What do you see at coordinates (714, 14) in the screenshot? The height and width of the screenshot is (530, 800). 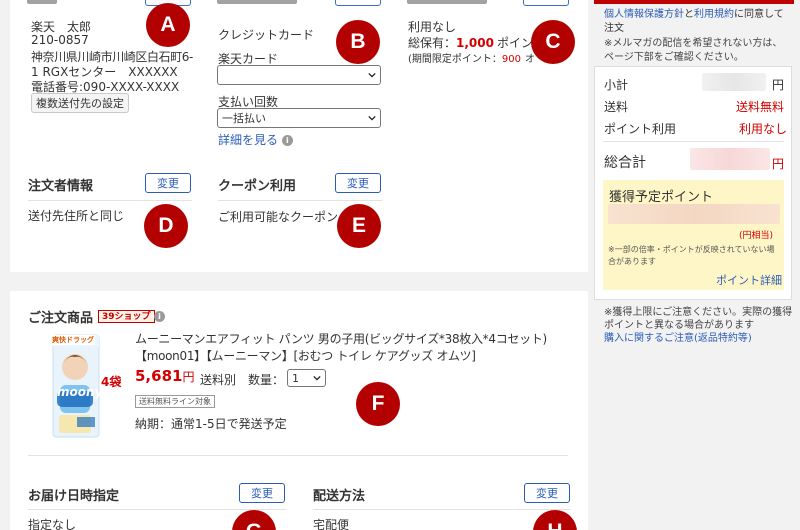 I see `terms-link: 利用規約` at bounding box center [714, 14].